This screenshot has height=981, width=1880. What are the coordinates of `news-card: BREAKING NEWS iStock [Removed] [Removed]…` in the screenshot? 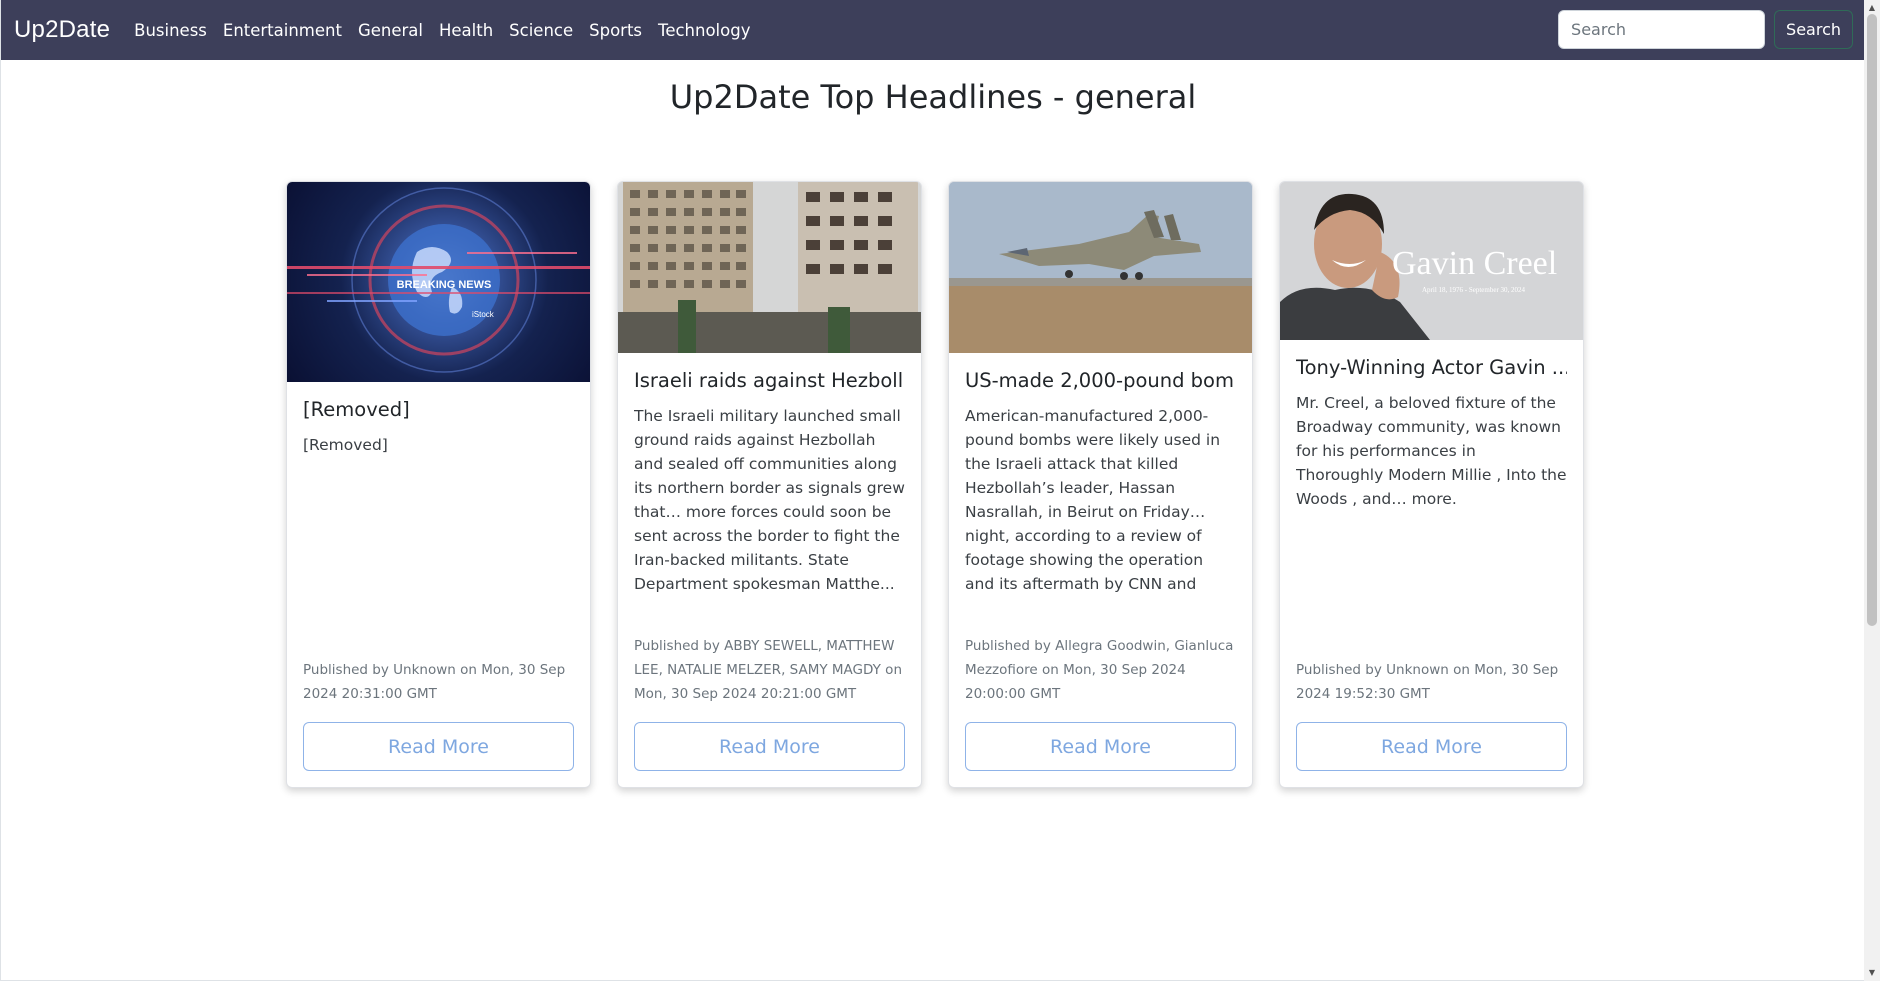 It's located at (438, 484).